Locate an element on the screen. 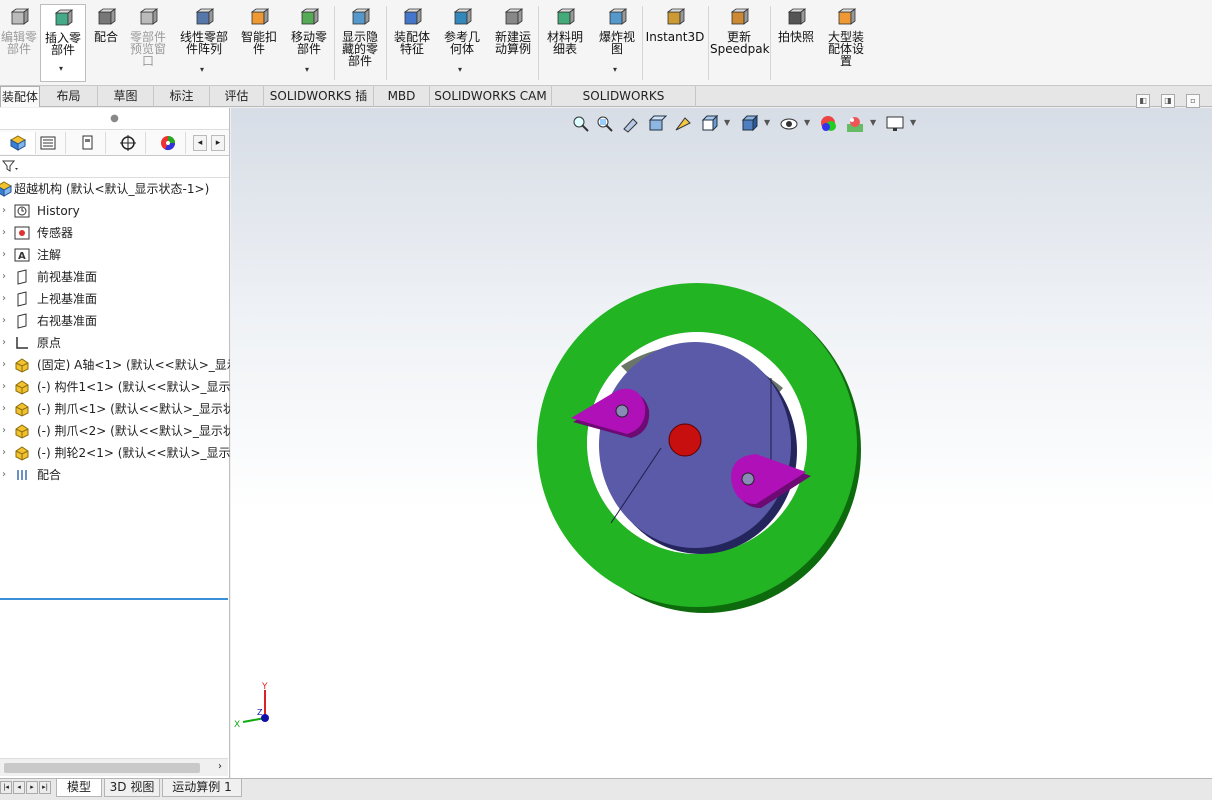 The height and width of the screenshot is (800, 1212). tab-property-manager is located at coordinates (48, 143).